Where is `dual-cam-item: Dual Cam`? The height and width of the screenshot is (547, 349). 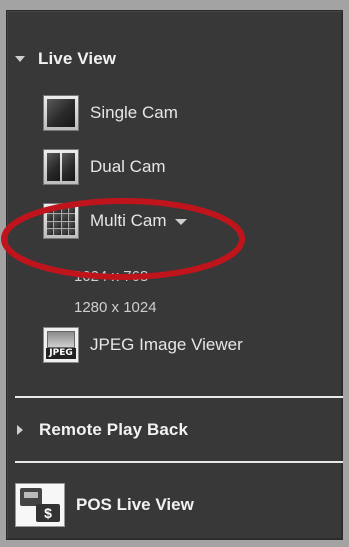
dual-cam-item: Dual Cam is located at coordinates (104, 167).